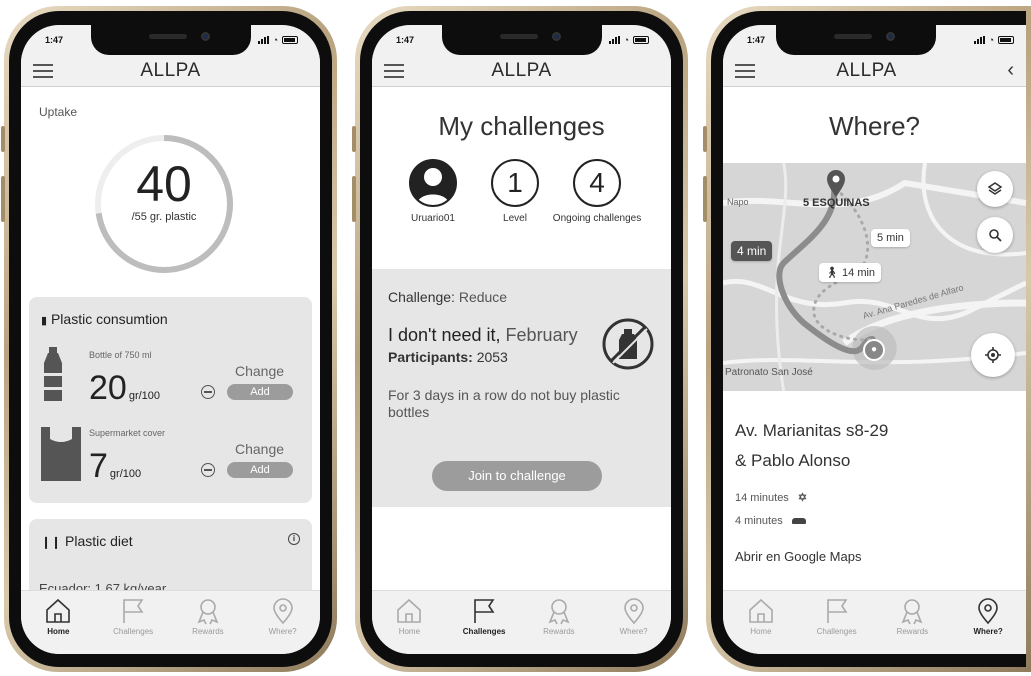 The height and width of the screenshot is (676, 1031). I want to click on layers-button, so click(995, 189).